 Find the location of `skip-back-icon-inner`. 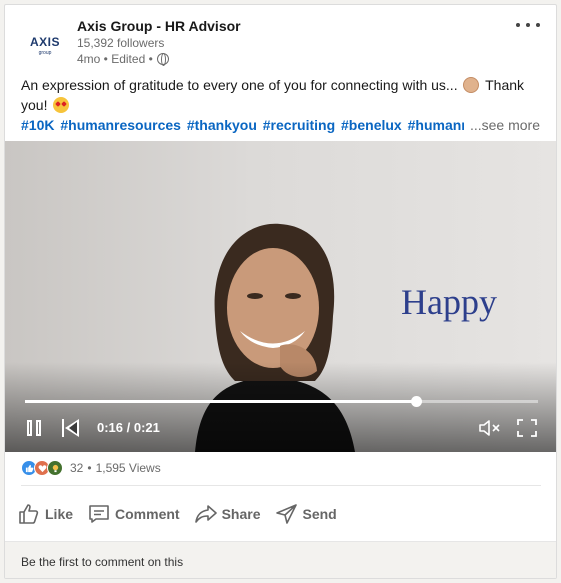

skip-back-icon-inner is located at coordinates (73, 428).